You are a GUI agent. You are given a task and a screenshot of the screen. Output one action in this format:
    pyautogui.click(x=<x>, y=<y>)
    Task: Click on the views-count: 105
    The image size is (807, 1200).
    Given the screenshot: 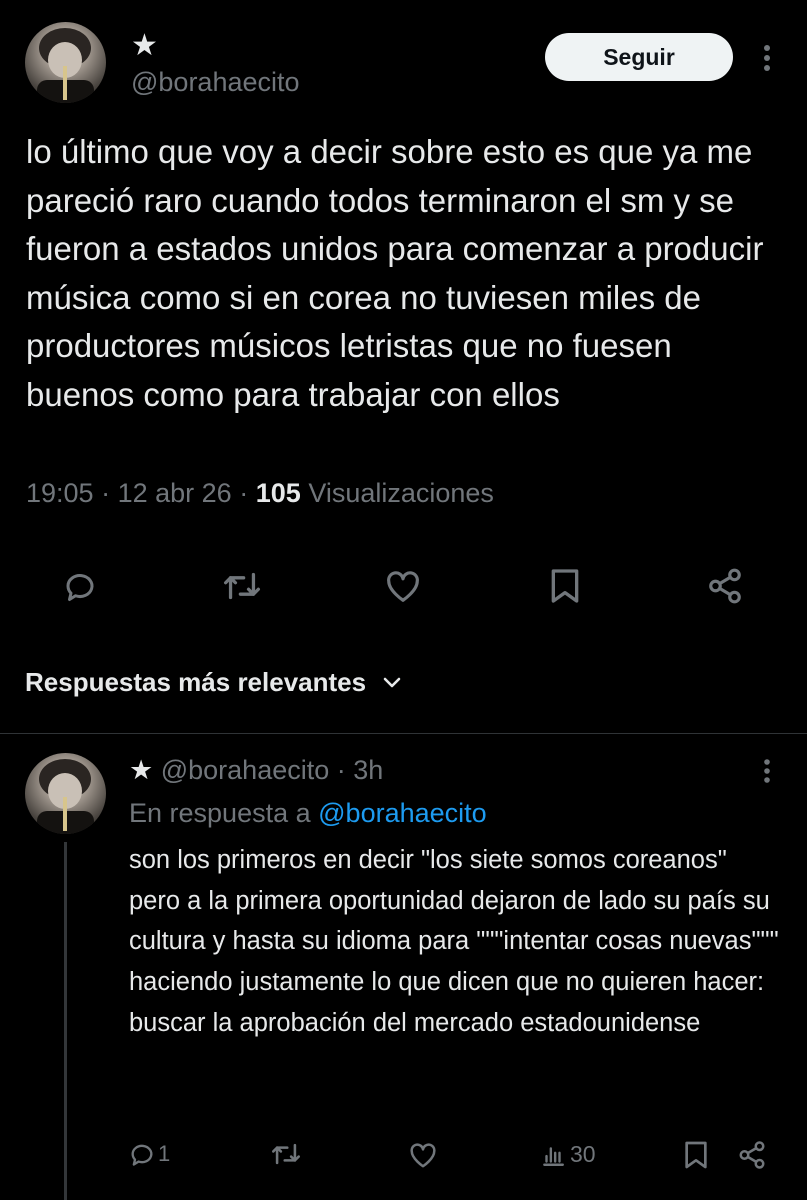 What is the action you would take?
    pyautogui.click(x=278, y=493)
    